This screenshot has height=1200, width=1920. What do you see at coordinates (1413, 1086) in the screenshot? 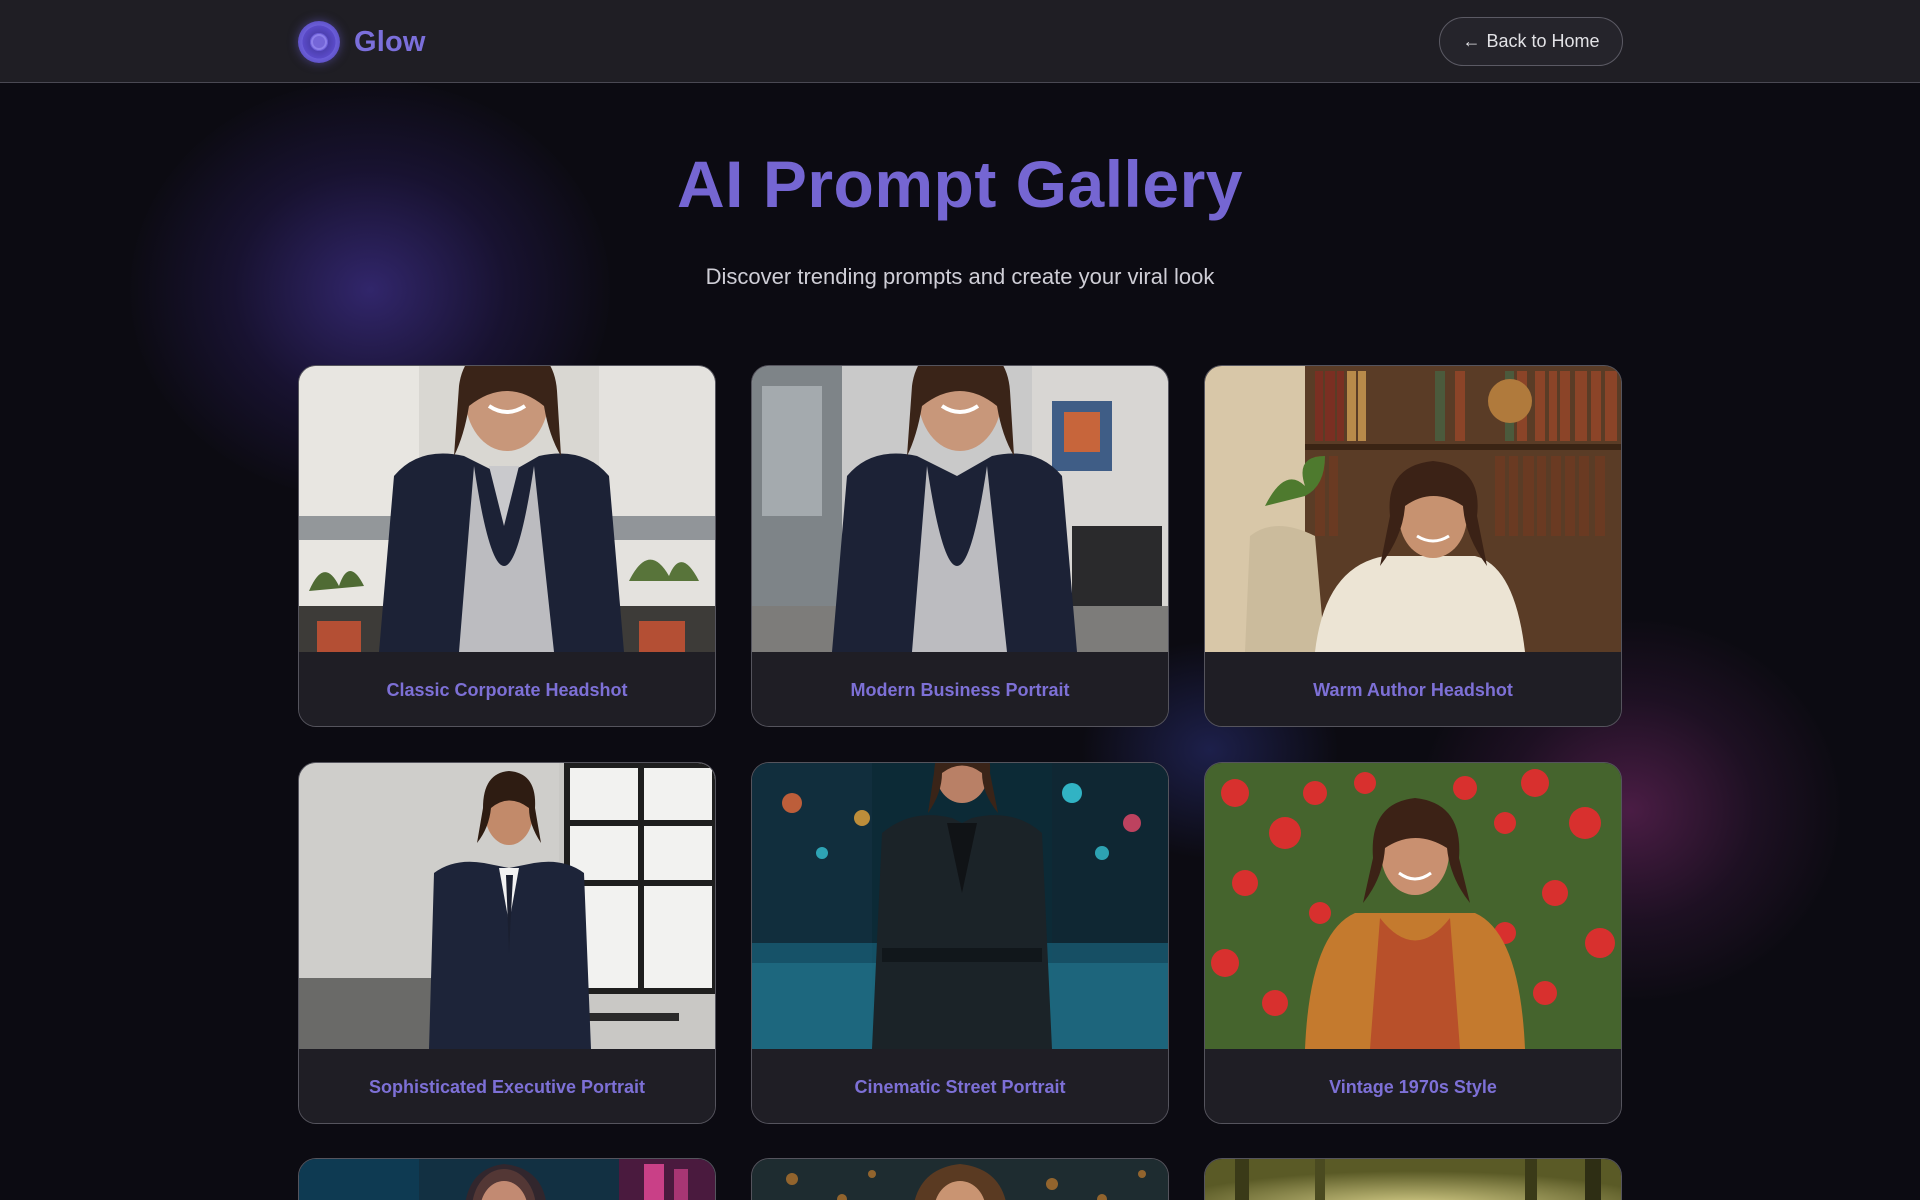
I see `card-title: Vintage 1970s Style` at bounding box center [1413, 1086].